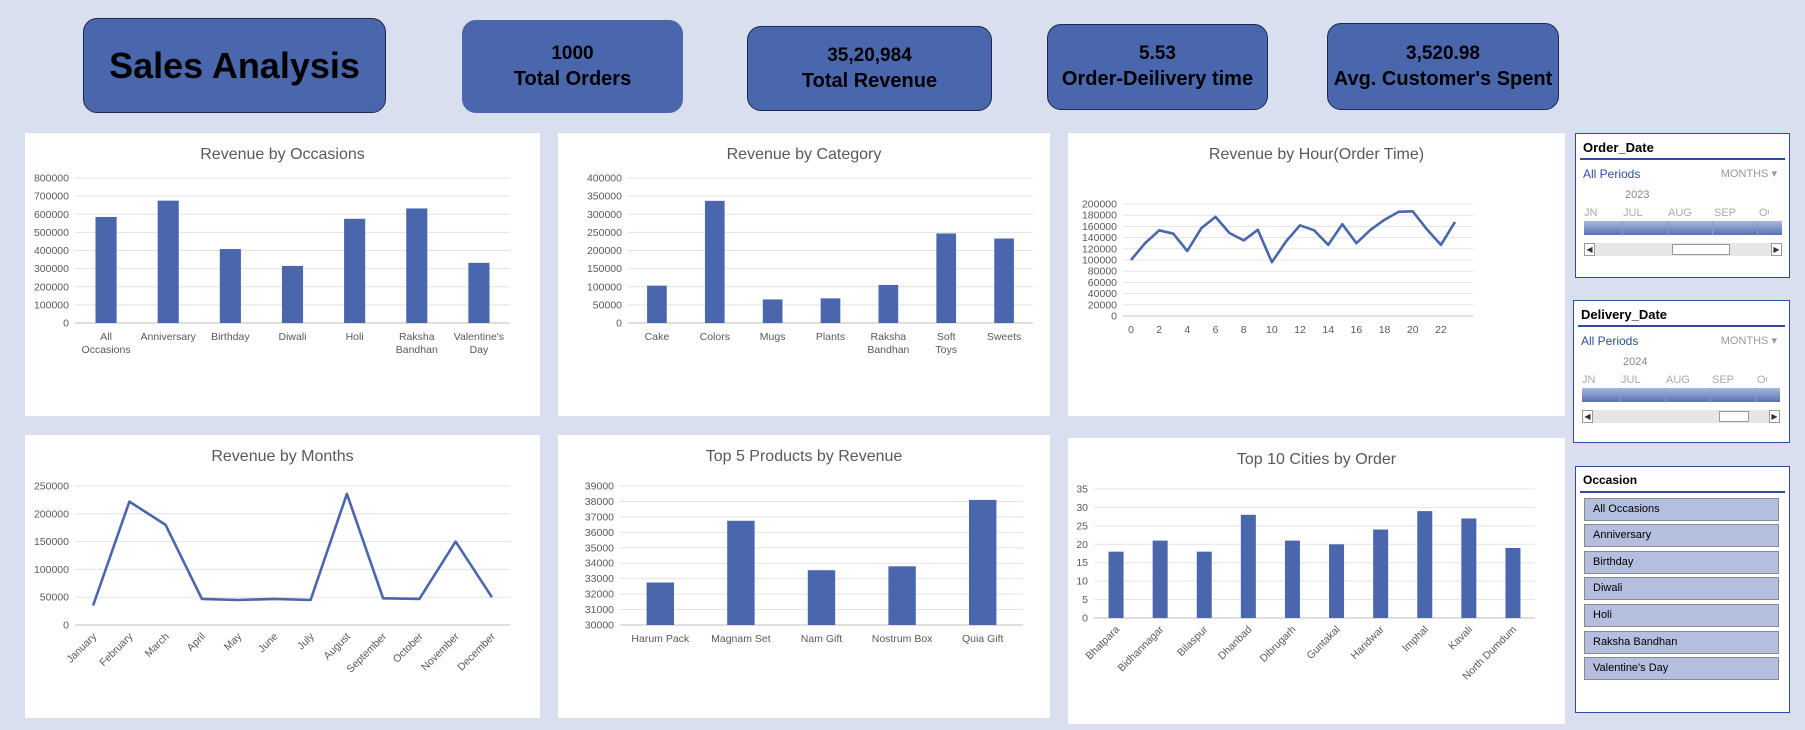 The image size is (1805, 730). Describe the element at coordinates (1637, 195) in the screenshot. I see `year-label: 2023` at that location.